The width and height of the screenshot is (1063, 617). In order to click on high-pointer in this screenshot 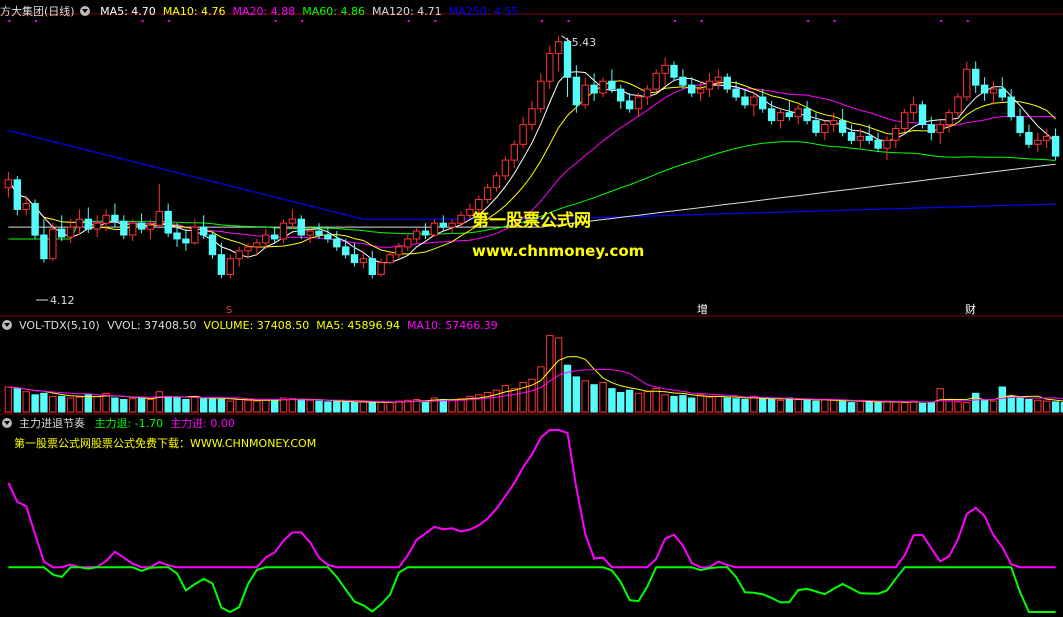, I will do `click(566, 39)`.